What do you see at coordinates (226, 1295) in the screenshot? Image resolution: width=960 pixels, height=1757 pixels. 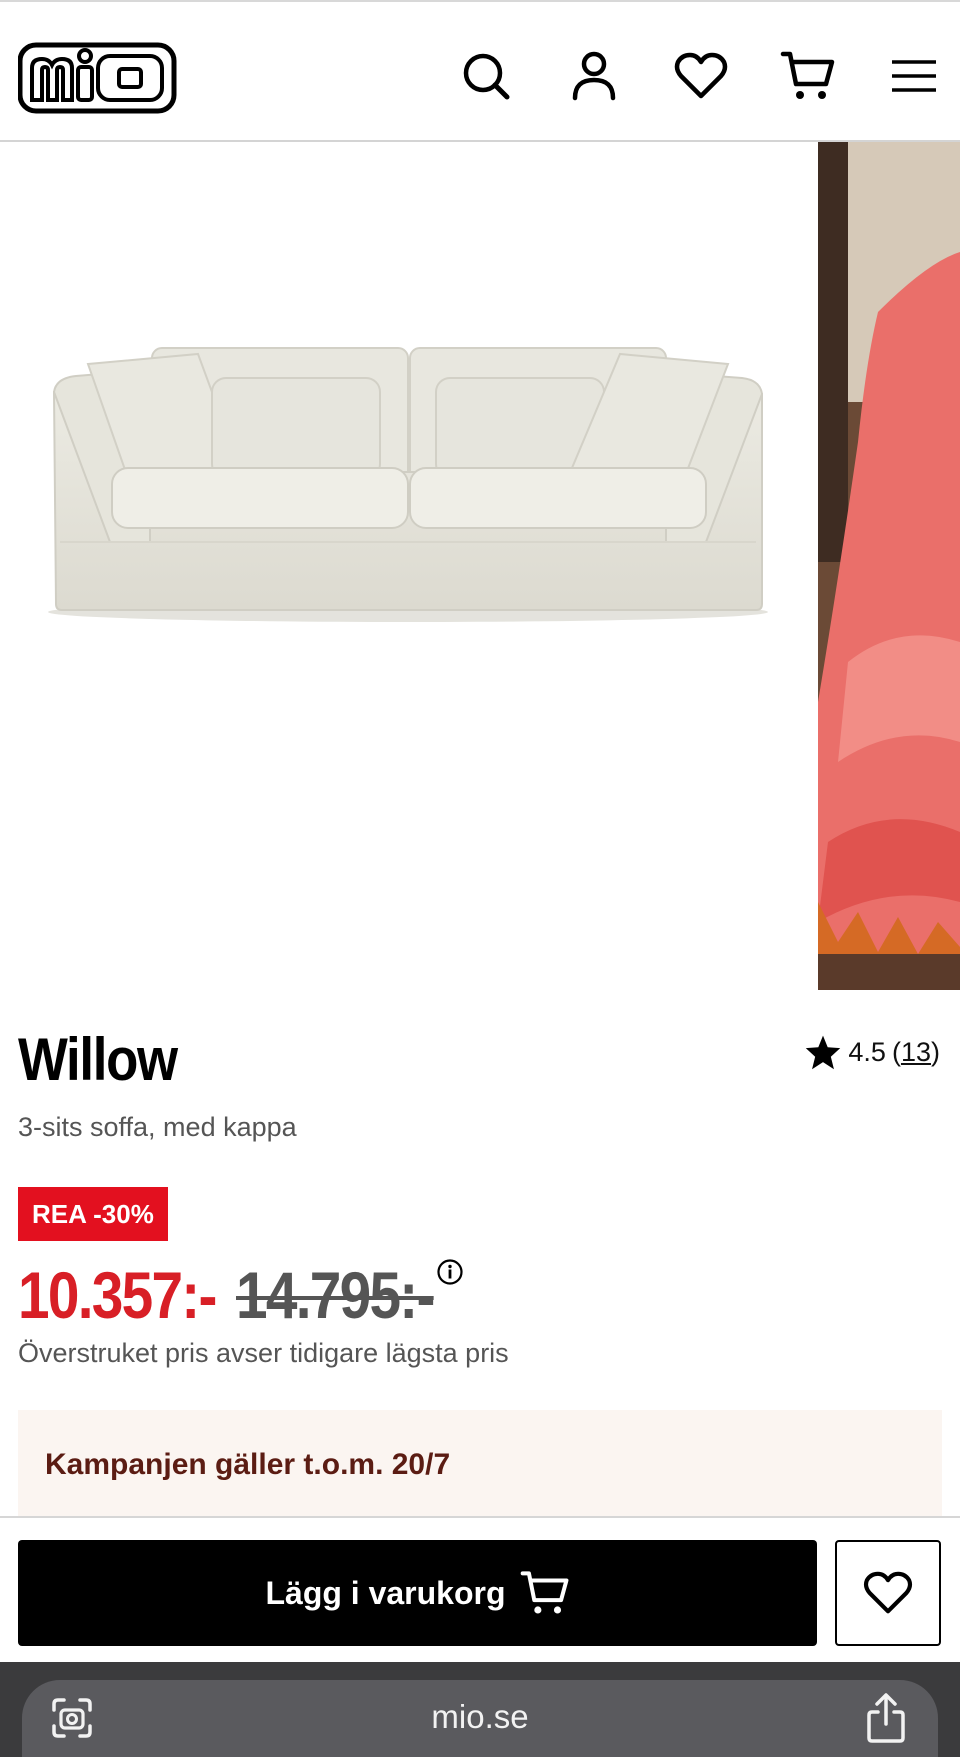 I see `price-row: 10.357:- 14.795:-` at bounding box center [226, 1295].